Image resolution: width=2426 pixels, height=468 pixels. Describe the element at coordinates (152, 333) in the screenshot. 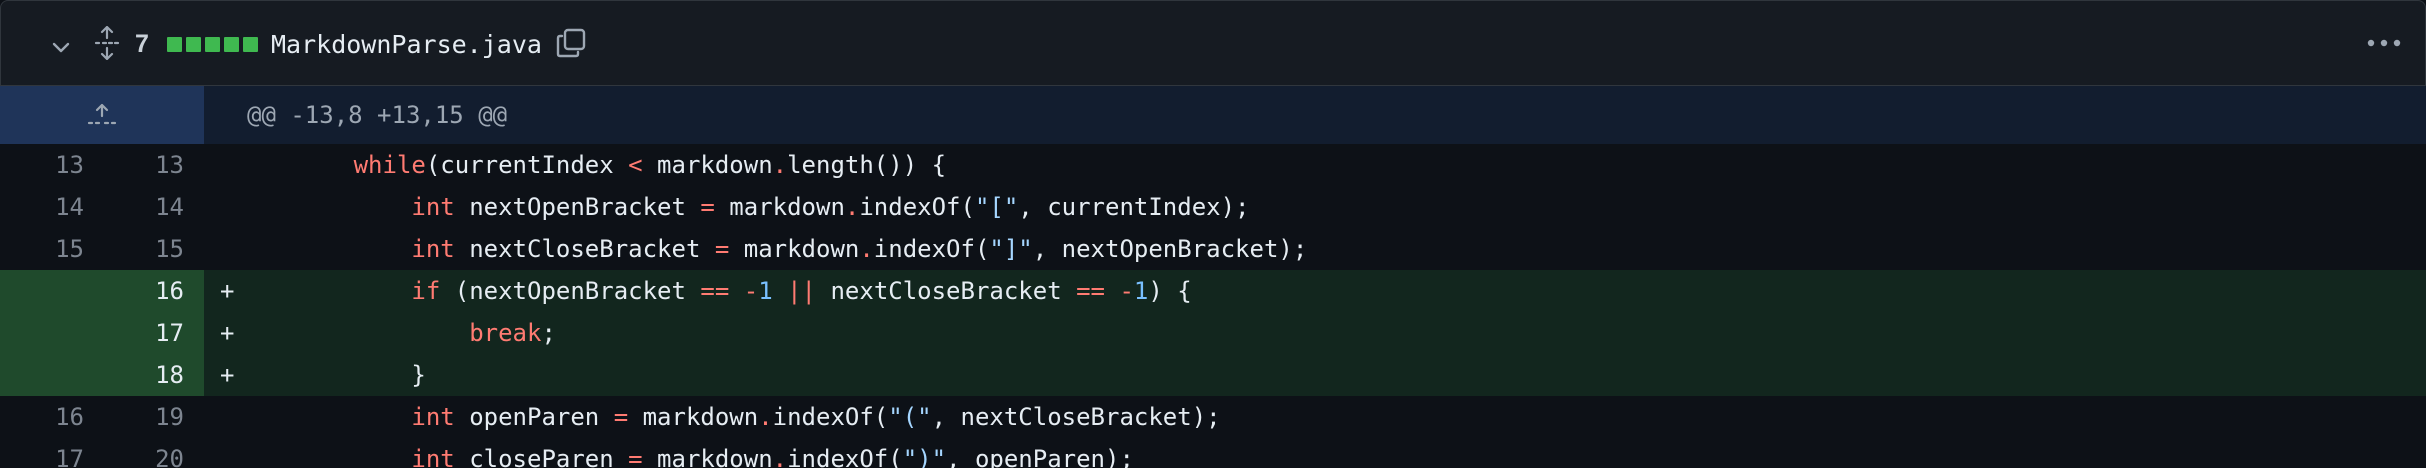

I see `new-line-number: 17` at that location.